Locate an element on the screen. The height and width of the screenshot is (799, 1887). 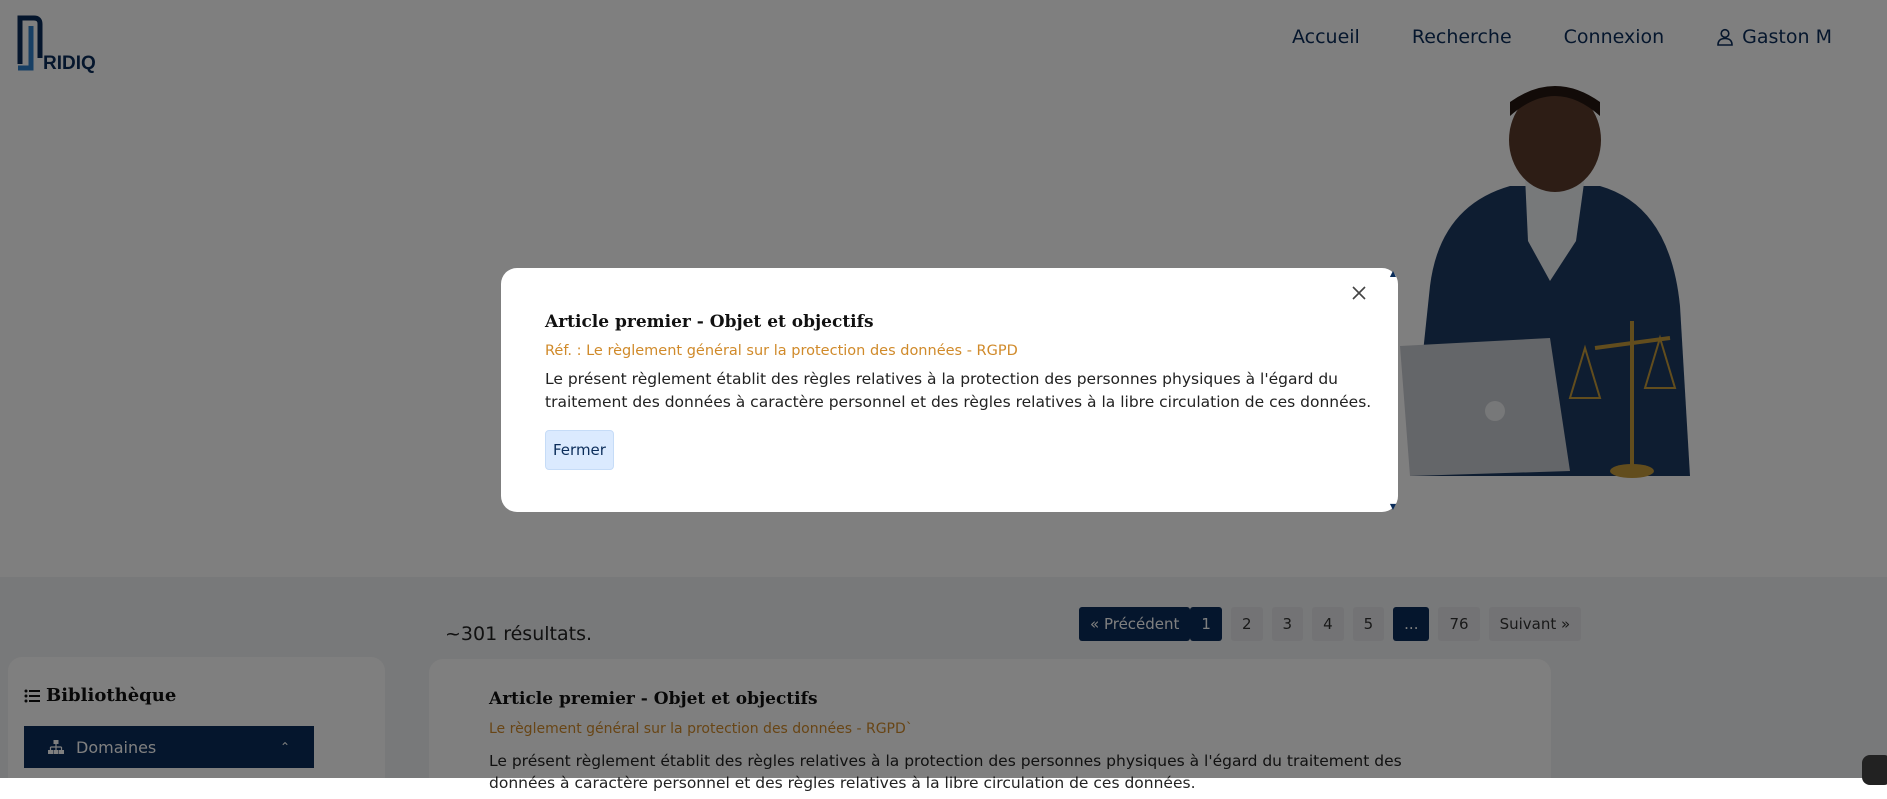
scroll-up-icon: ▲ is located at coordinates (1393, 273).